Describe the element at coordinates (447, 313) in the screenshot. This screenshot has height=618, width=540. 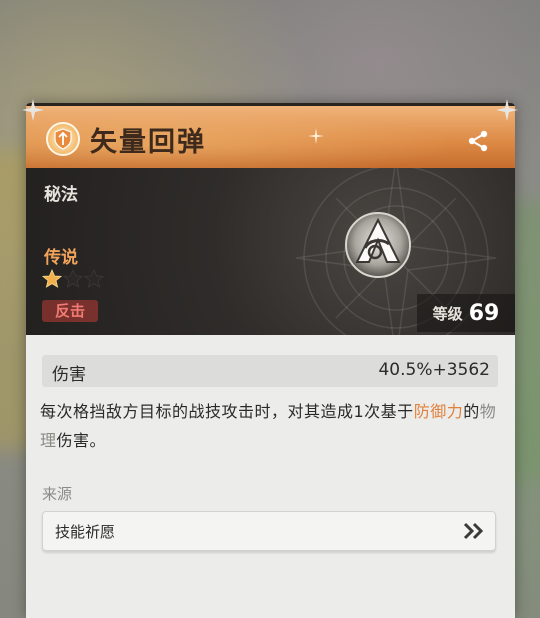
I see `level-label: 等级` at that location.